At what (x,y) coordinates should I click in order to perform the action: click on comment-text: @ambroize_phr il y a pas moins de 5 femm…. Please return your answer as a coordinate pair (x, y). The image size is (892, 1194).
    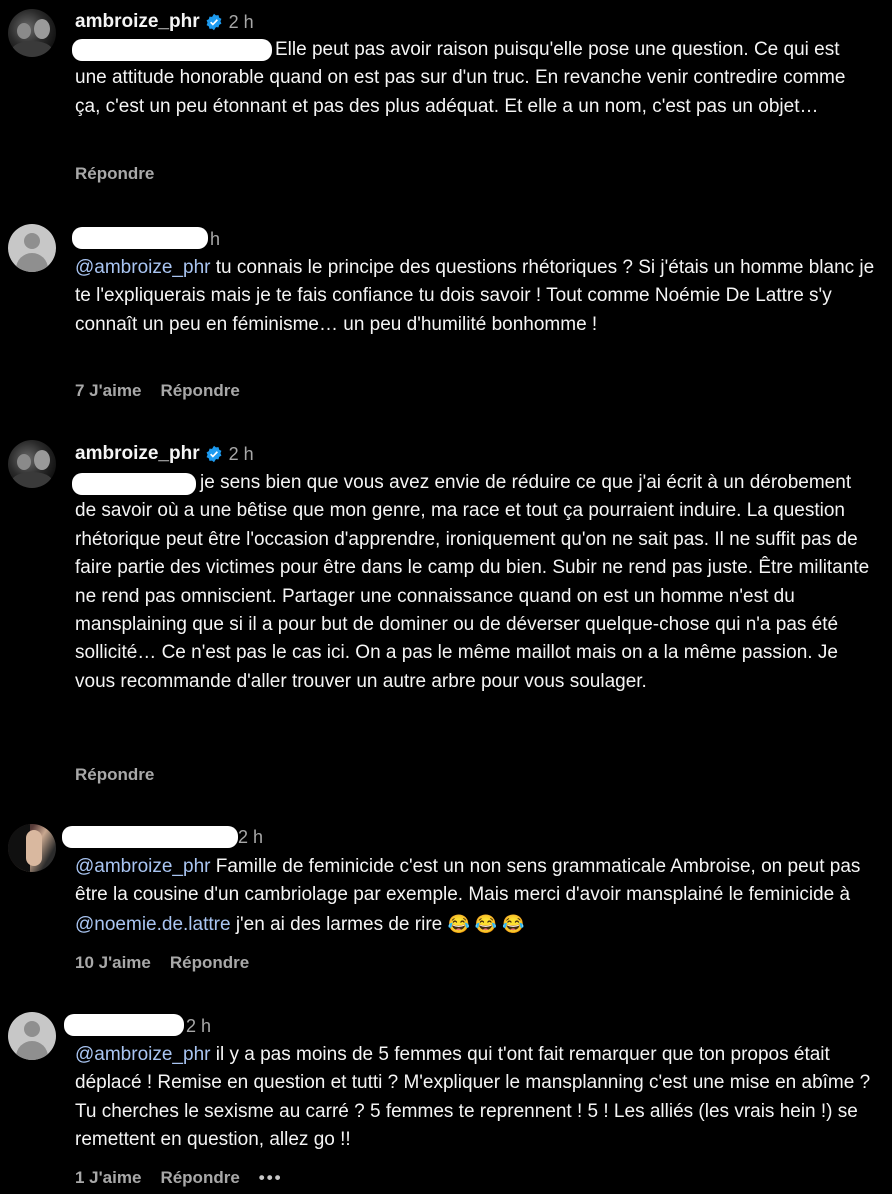
    Looking at the image, I should click on (475, 1098).